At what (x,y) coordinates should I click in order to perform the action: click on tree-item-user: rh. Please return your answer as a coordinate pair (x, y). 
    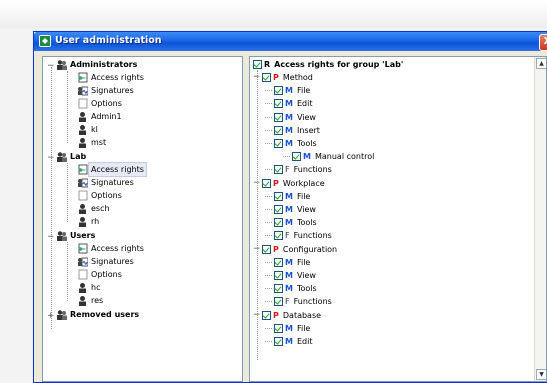
    Looking at the image, I should click on (88, 221).